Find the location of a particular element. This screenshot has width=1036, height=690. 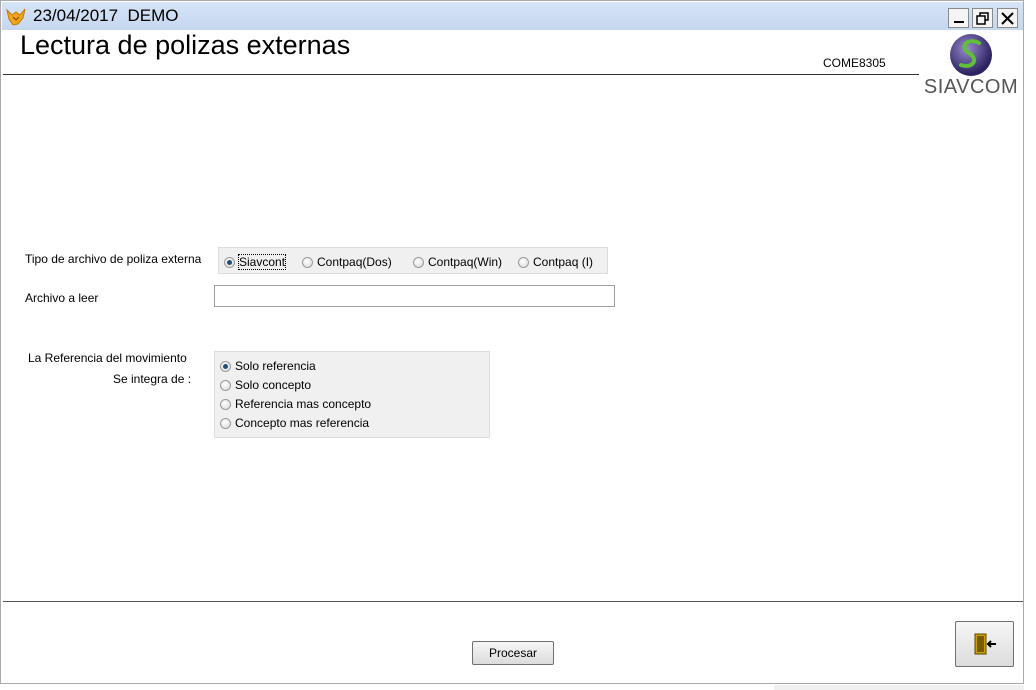

title-bar: 23/04/2017 DEMO is located at coordinates (512, 16).